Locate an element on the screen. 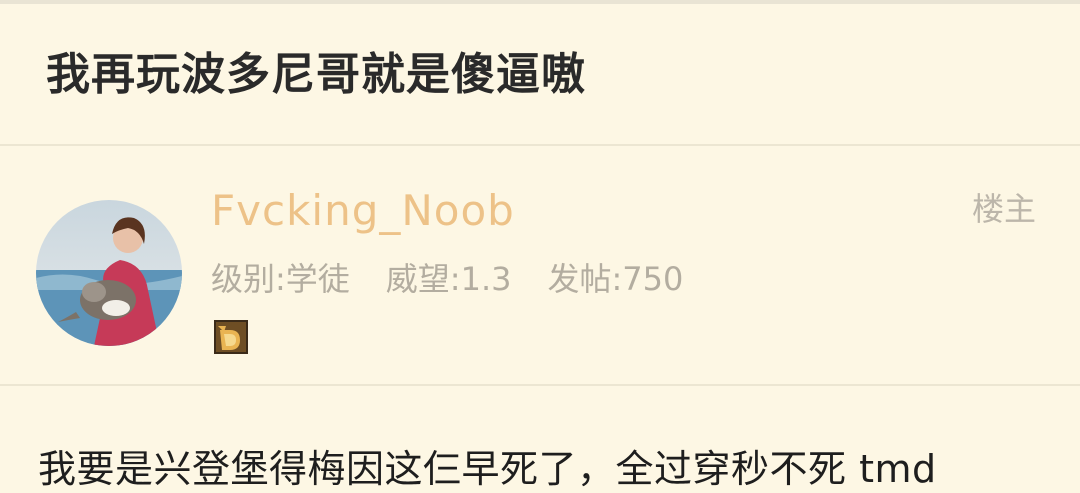 The image size is (1080, 493). op-tag: 楼主 is located at coordinates (1003, 209).